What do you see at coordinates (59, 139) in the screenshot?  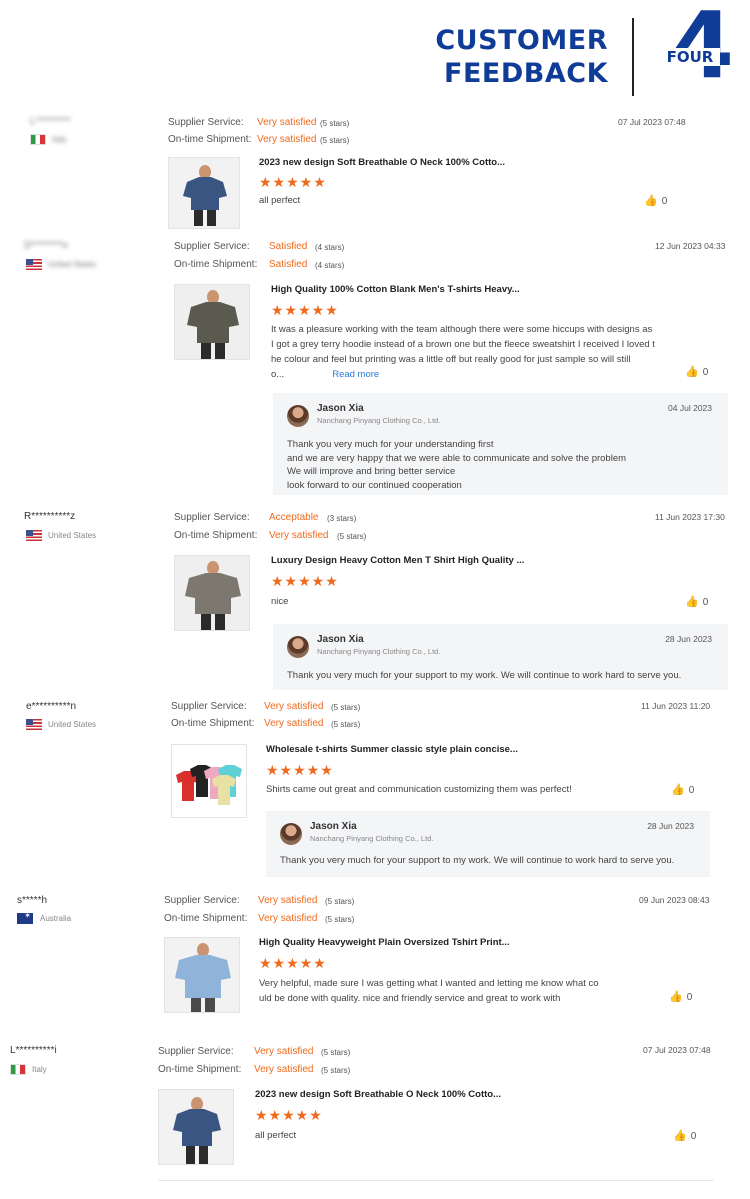 I see `reviewer-country: Italy` at bounding box center [59, 139].